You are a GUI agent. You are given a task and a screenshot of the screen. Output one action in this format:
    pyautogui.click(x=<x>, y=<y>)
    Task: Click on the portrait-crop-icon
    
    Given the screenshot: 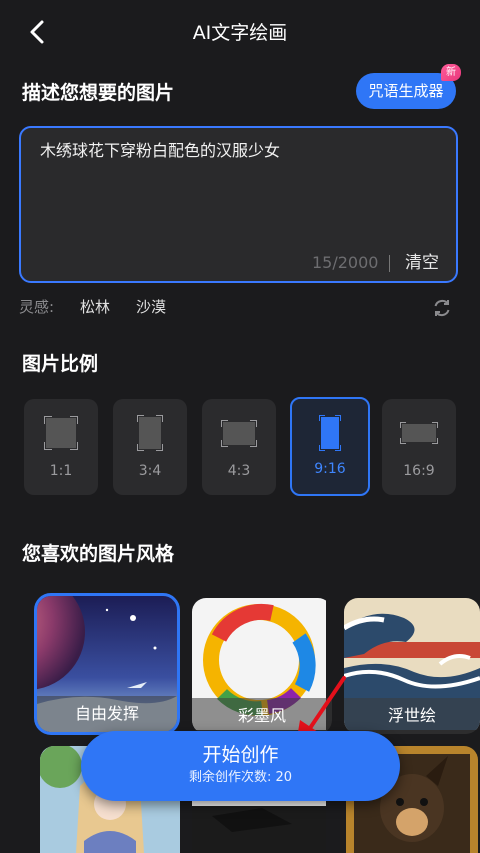 What is the action you would take?
    pyautogui.click(x=150, y=433)
    